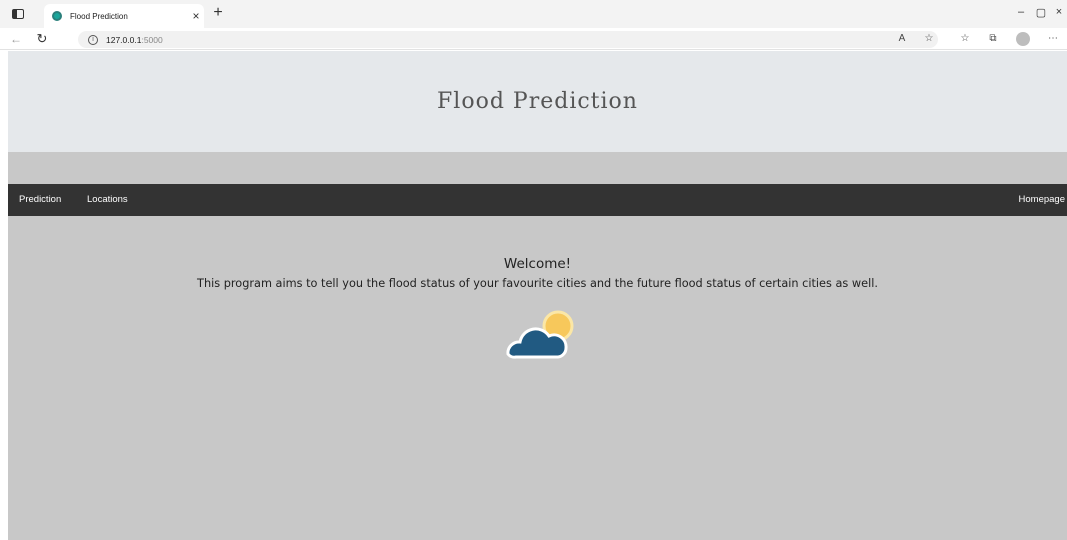 Image resolution: width=1067 pixels, height=540 pixels. What do you see at coordinates (16, 39) in the screenshot?
I see `back-arrow-icon: ←` at bounding box center [16, 39].